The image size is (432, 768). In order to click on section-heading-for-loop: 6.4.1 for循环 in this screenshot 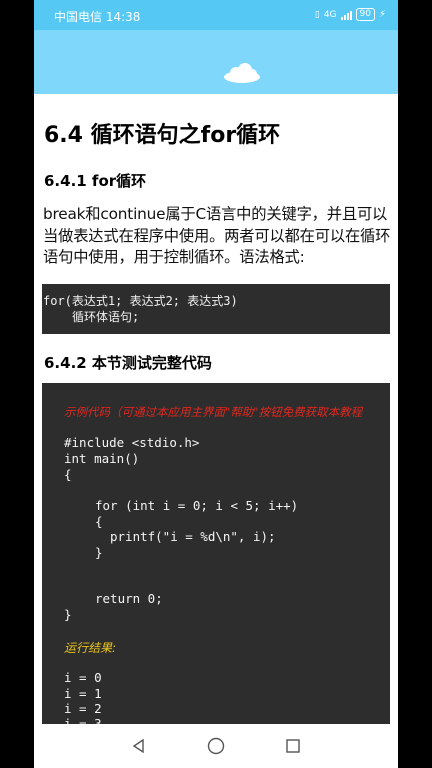, I will do `click(95, 181)`.